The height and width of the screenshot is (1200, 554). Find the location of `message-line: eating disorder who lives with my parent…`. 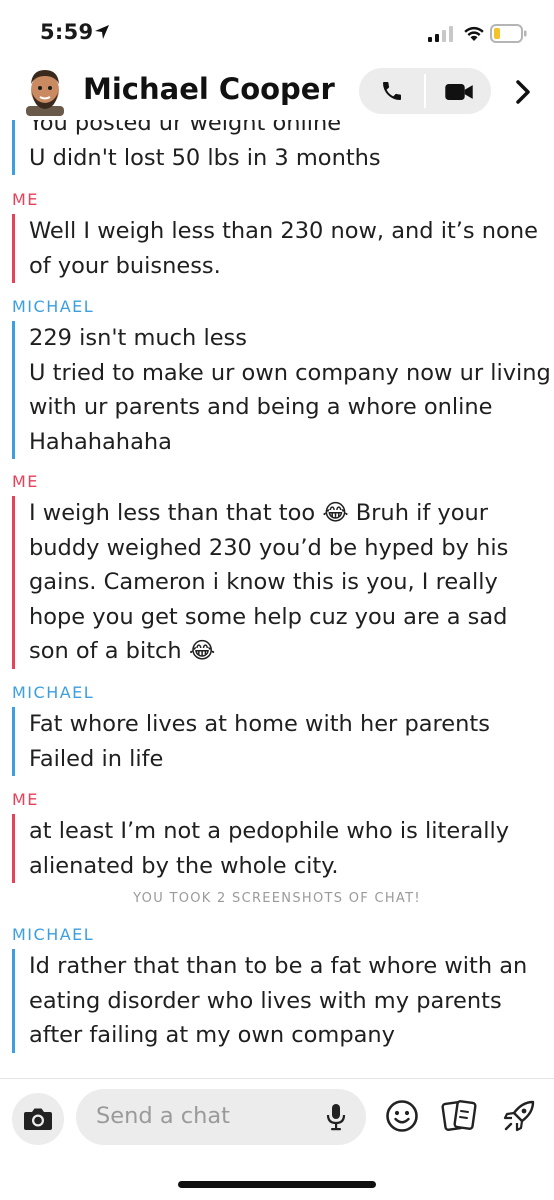

message-line: eating disorder who lives with my parent… is located at coordinates (265, 1000).